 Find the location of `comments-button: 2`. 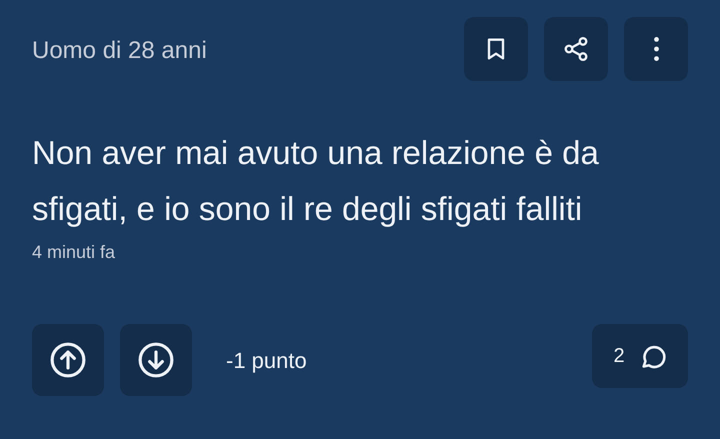

comments-button: 2 is located at coordinates (640, 356).